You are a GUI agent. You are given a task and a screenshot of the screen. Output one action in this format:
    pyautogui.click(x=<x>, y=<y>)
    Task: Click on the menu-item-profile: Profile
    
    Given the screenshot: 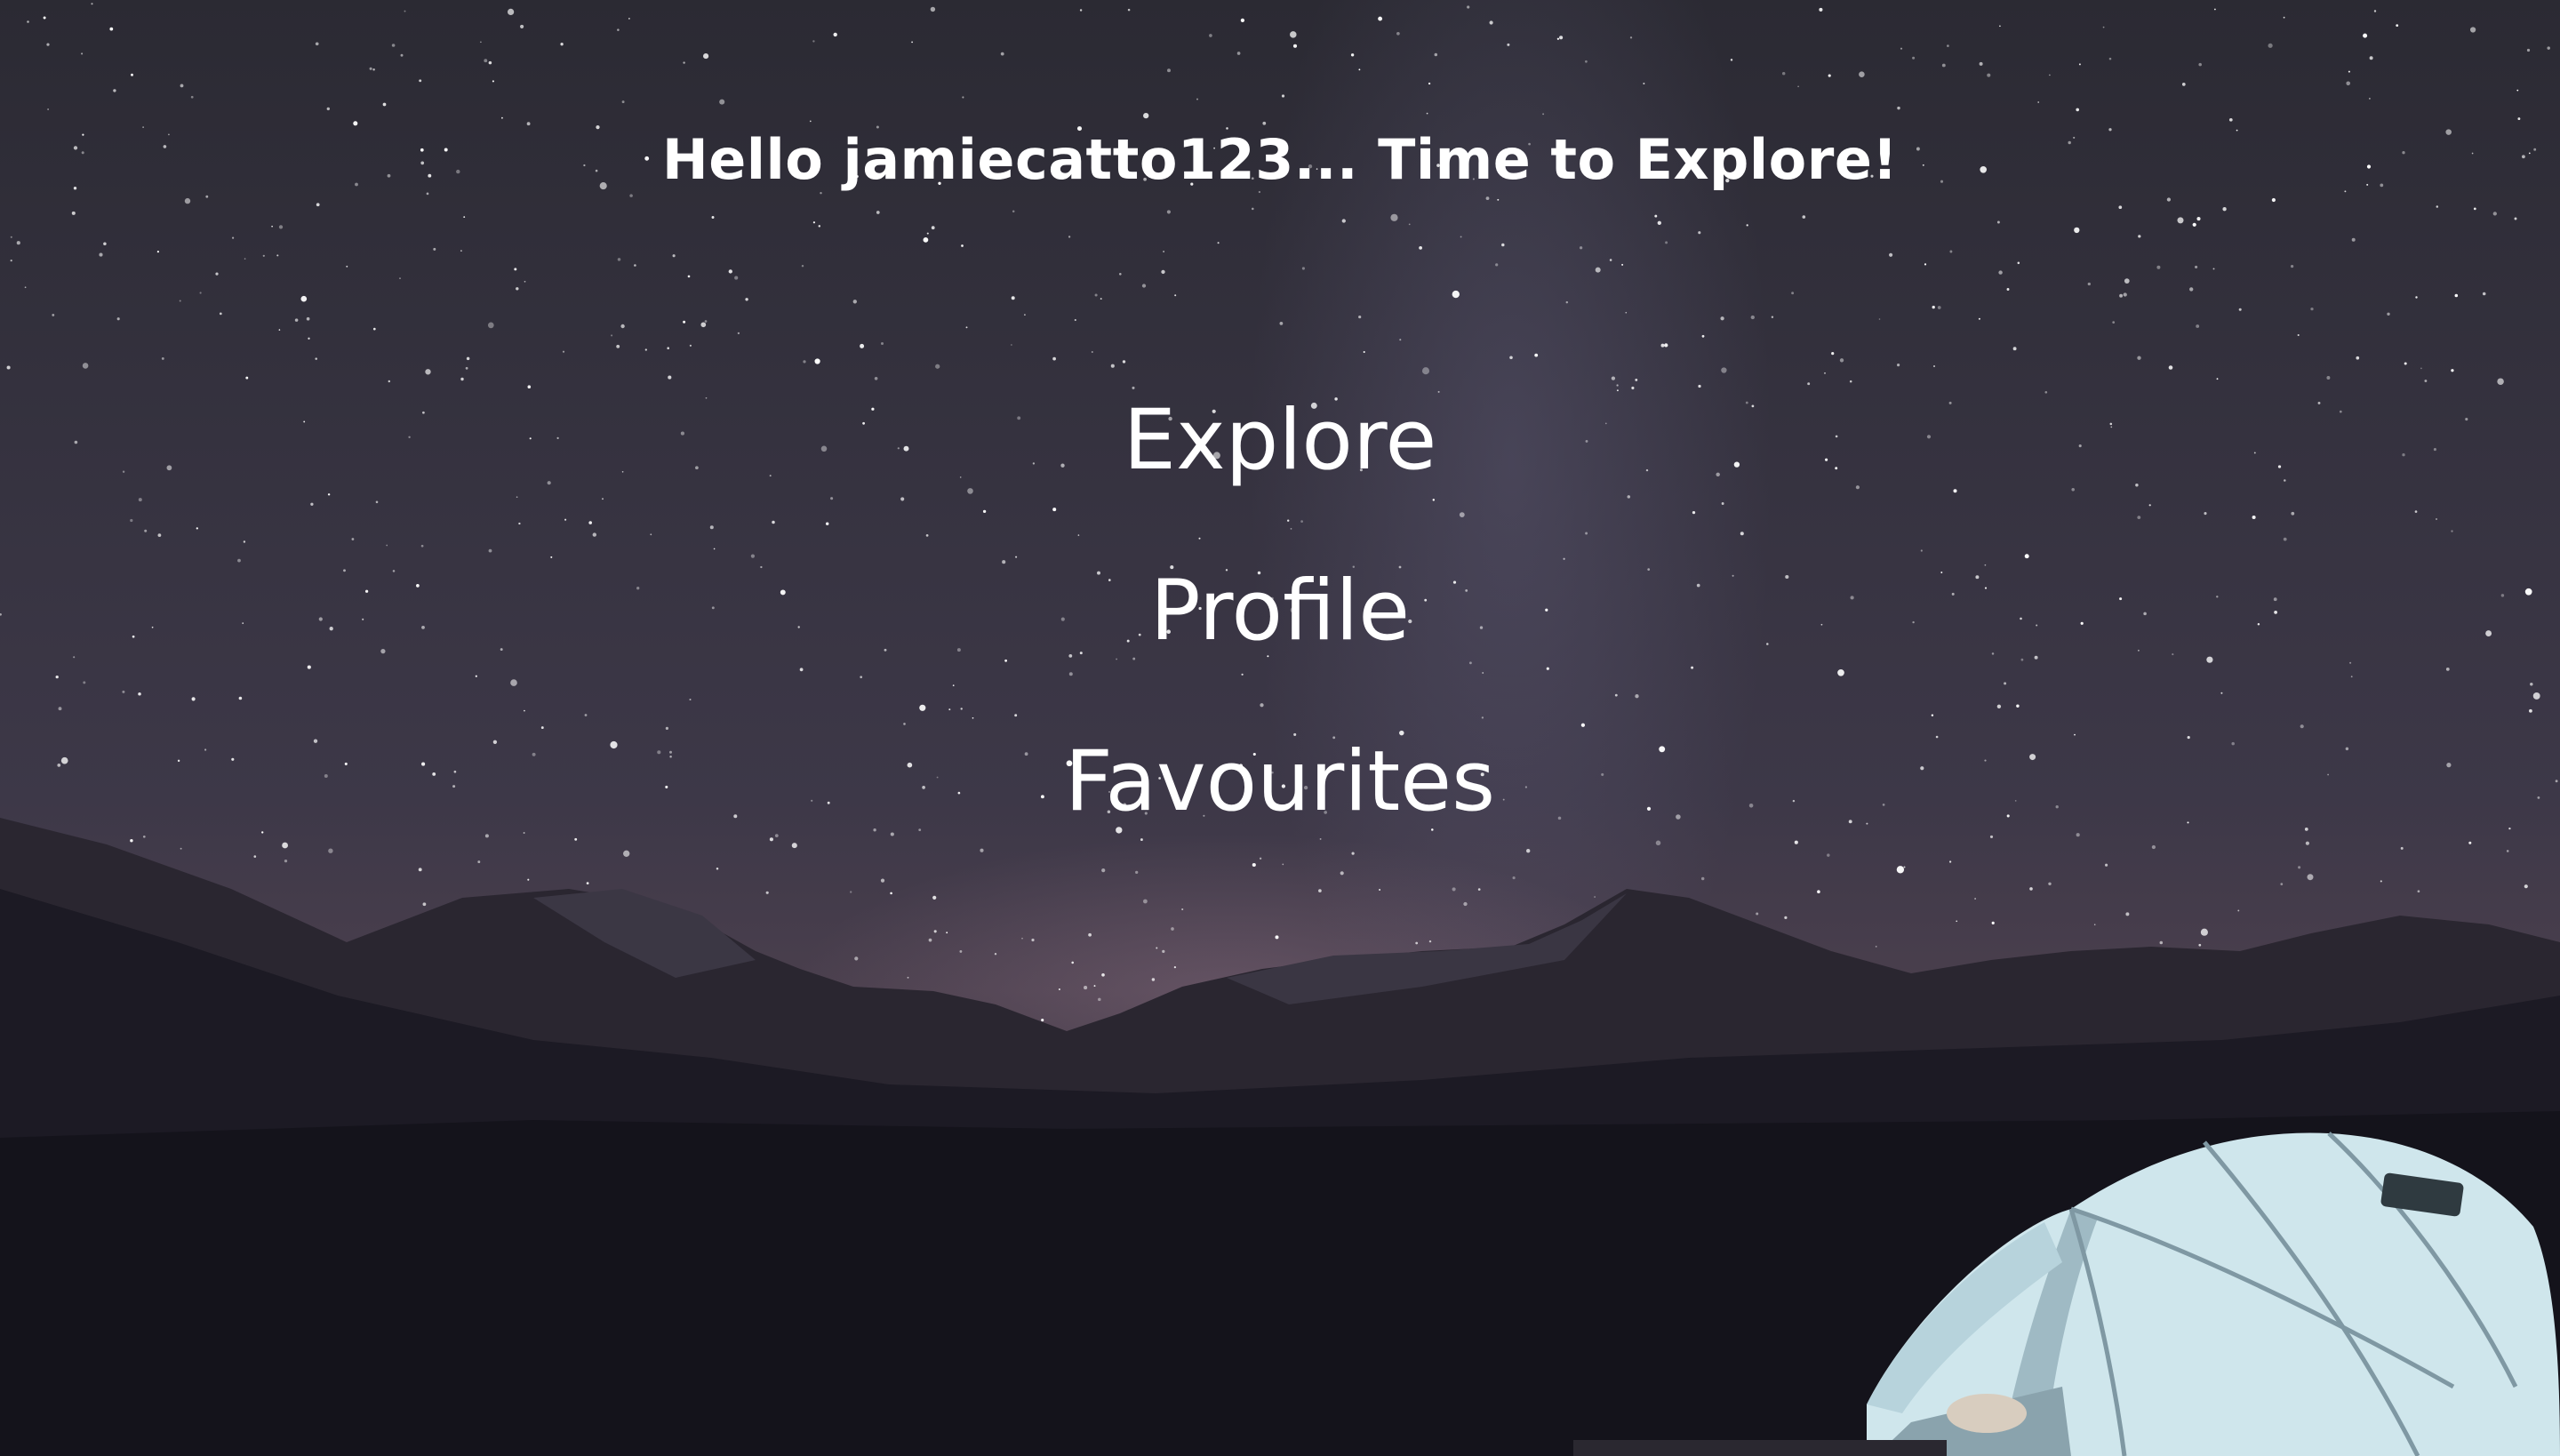 What is the action you would take?
    pyautogui.click(x=1280, y=611)
    